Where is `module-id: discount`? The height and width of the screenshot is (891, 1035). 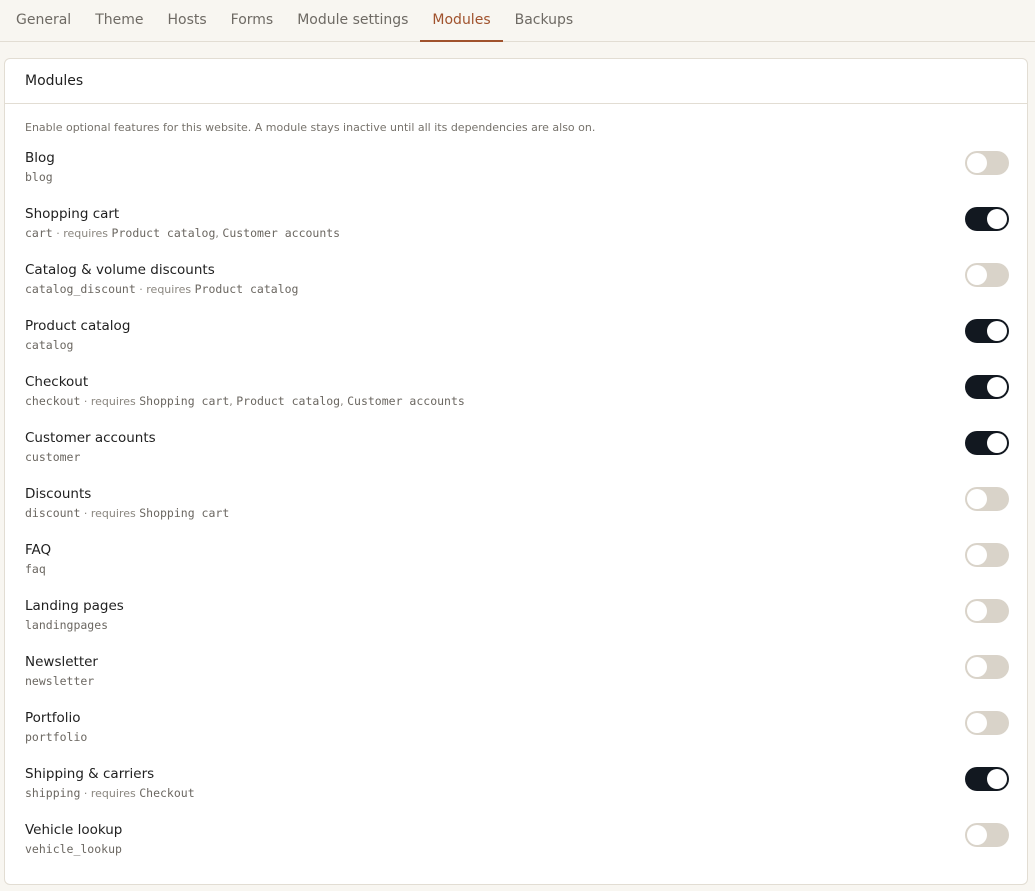
module-id: discount is located at coordinates (53, 513).